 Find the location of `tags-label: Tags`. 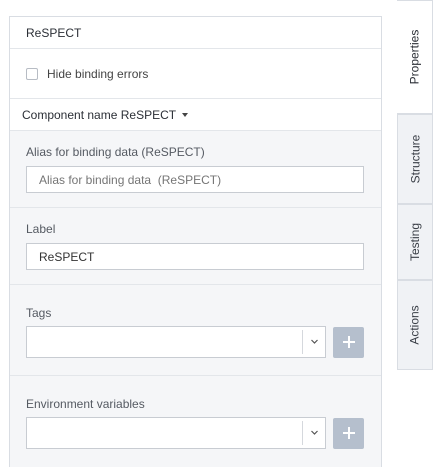

tags-label: Tags is located at coordinates (39, 313).